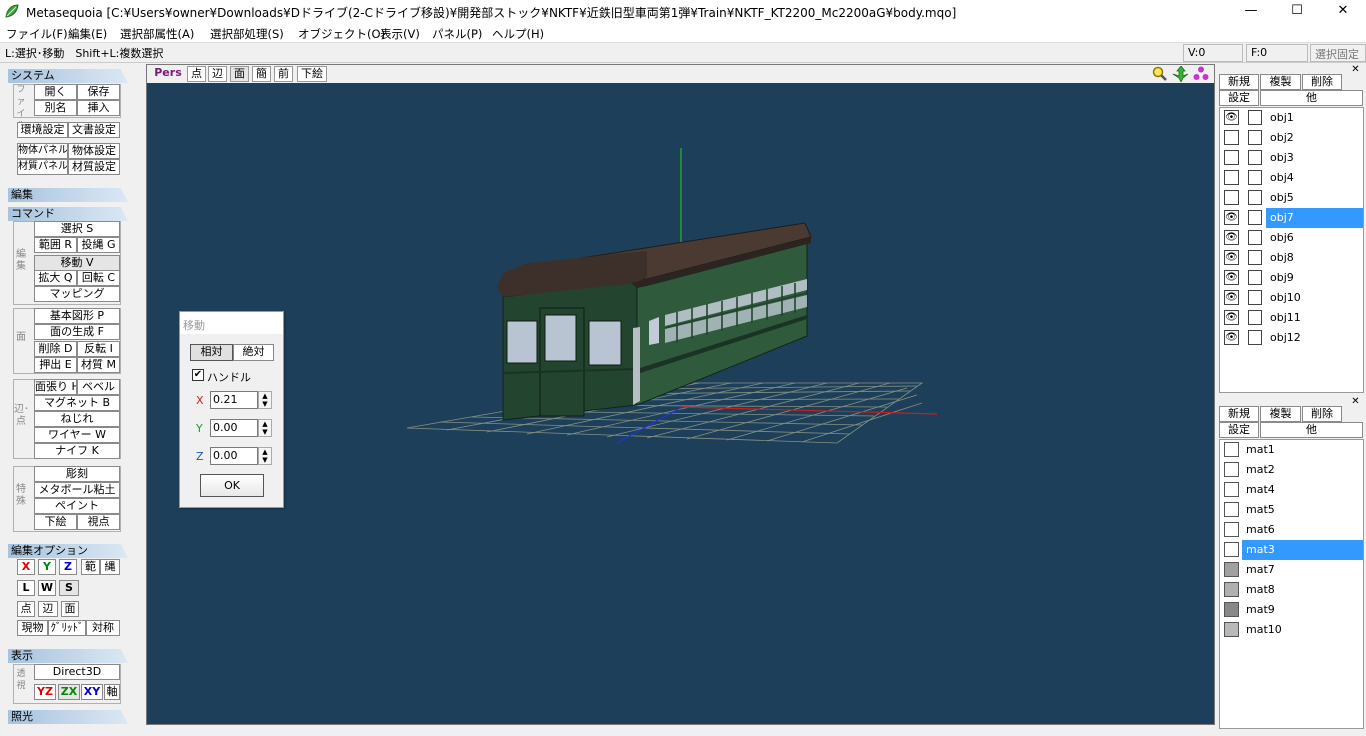 The height and width of the screenshot is (736, 1366). What do you see at coordinates (1291, 118) in the screenshot?
I see `object-row: 👁 obj1` at bounding box center [1291, 118].